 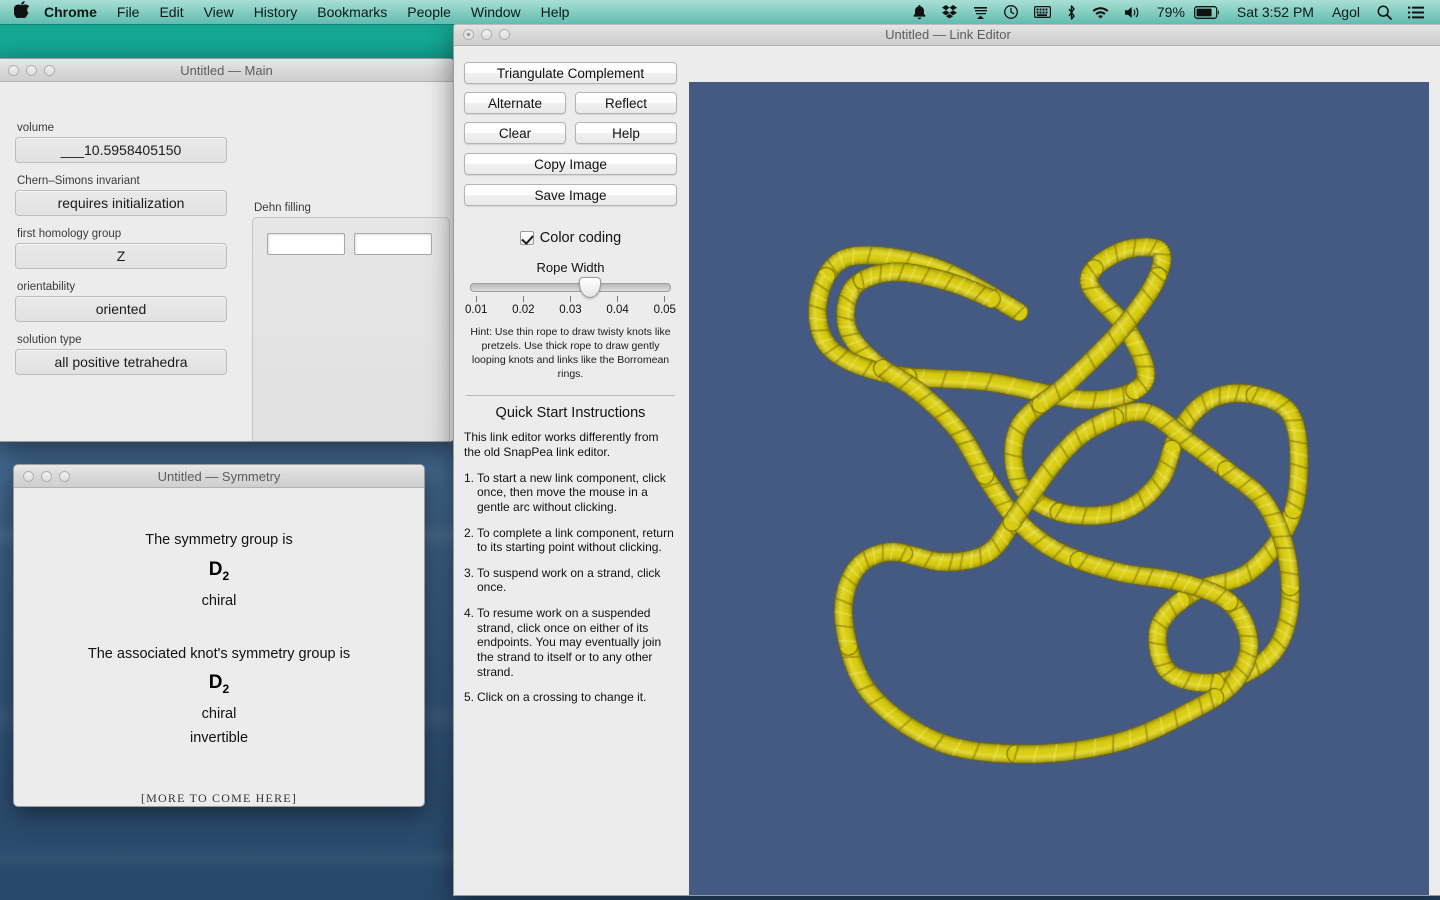 What do you see at coordinates (1132, 12) in the screenshot?
I see `volume-icon` at bounding box center [1132, 12].